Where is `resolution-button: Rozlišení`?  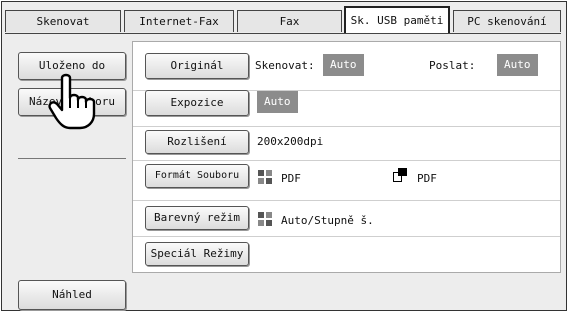
resolution-button: Rozlišení is located at coordinates (197, 142).